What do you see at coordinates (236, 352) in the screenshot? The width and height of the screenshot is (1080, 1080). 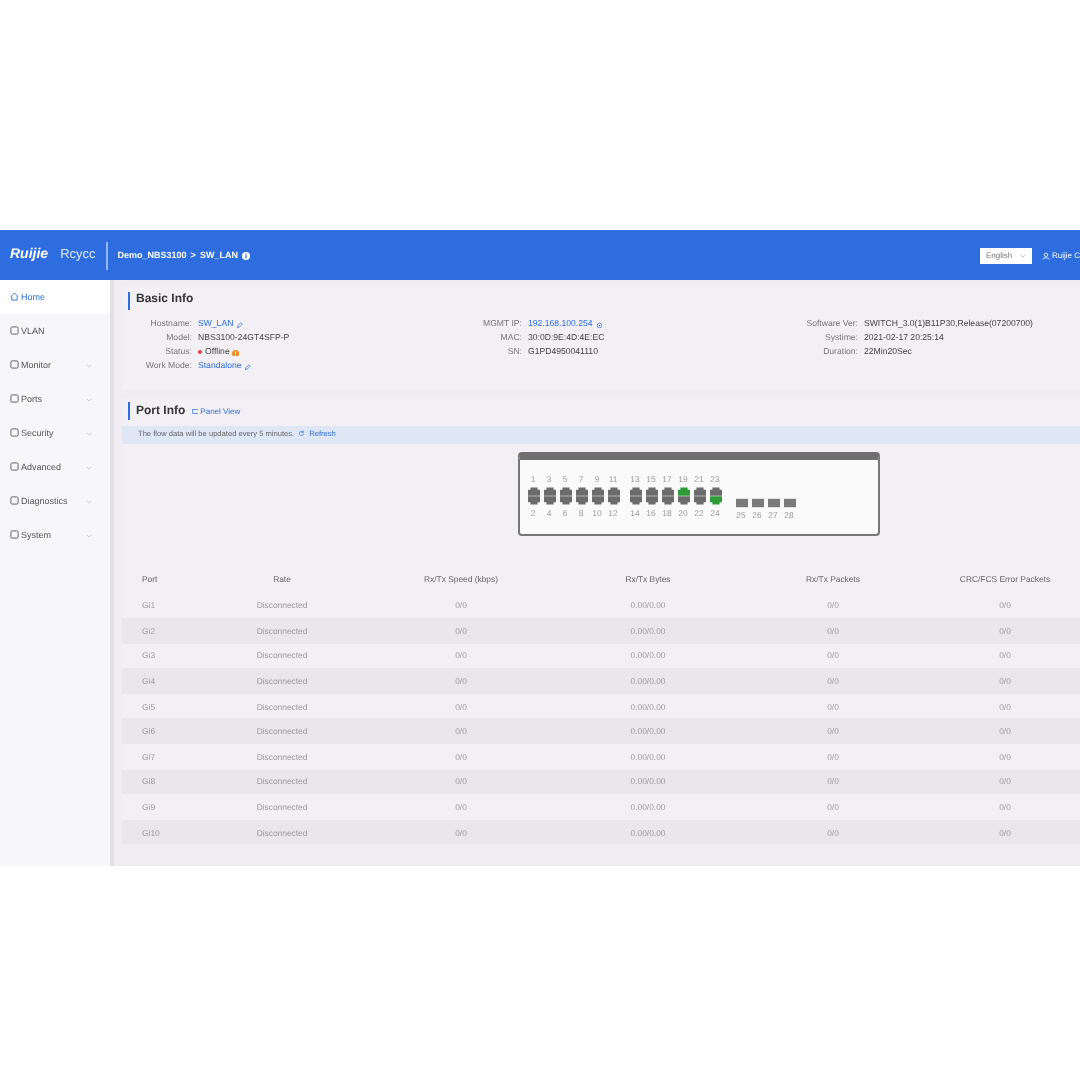 I see `warning-icon` at bounding box center [236, 352].